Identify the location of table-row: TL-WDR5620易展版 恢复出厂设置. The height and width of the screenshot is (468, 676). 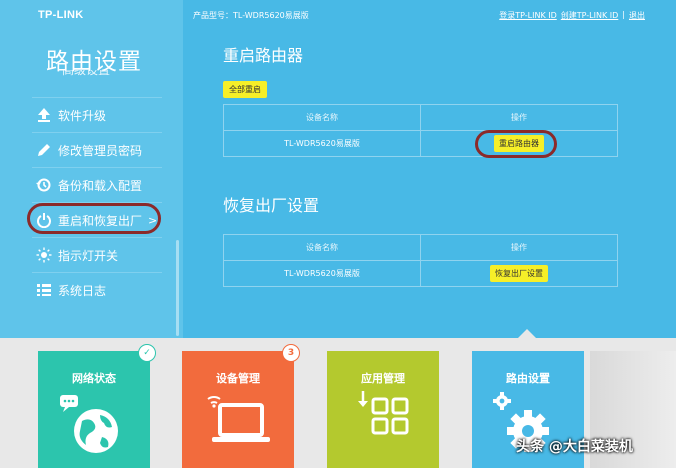
(420, 273).